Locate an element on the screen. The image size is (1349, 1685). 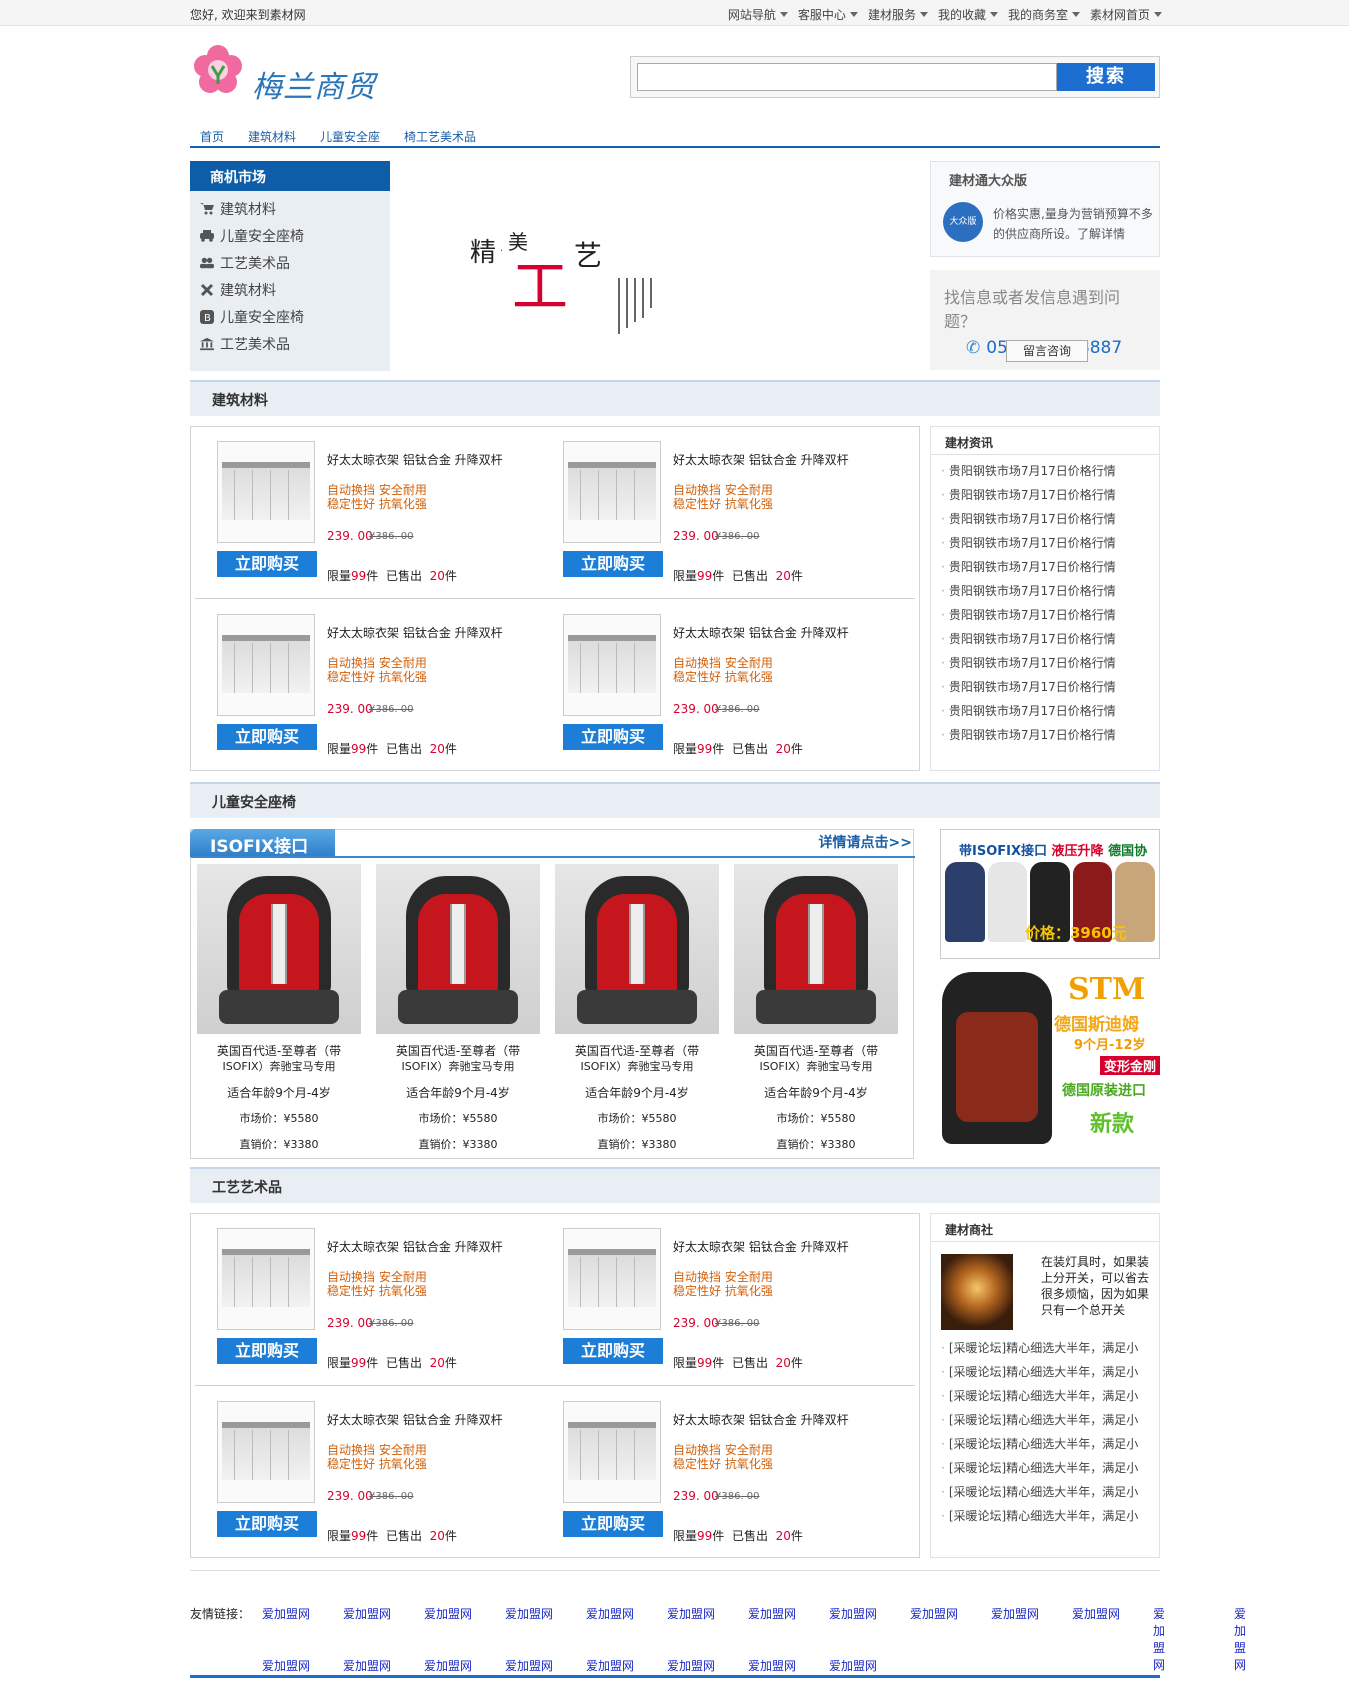
nav-home: 首页 is located at coordinates (212, 134).